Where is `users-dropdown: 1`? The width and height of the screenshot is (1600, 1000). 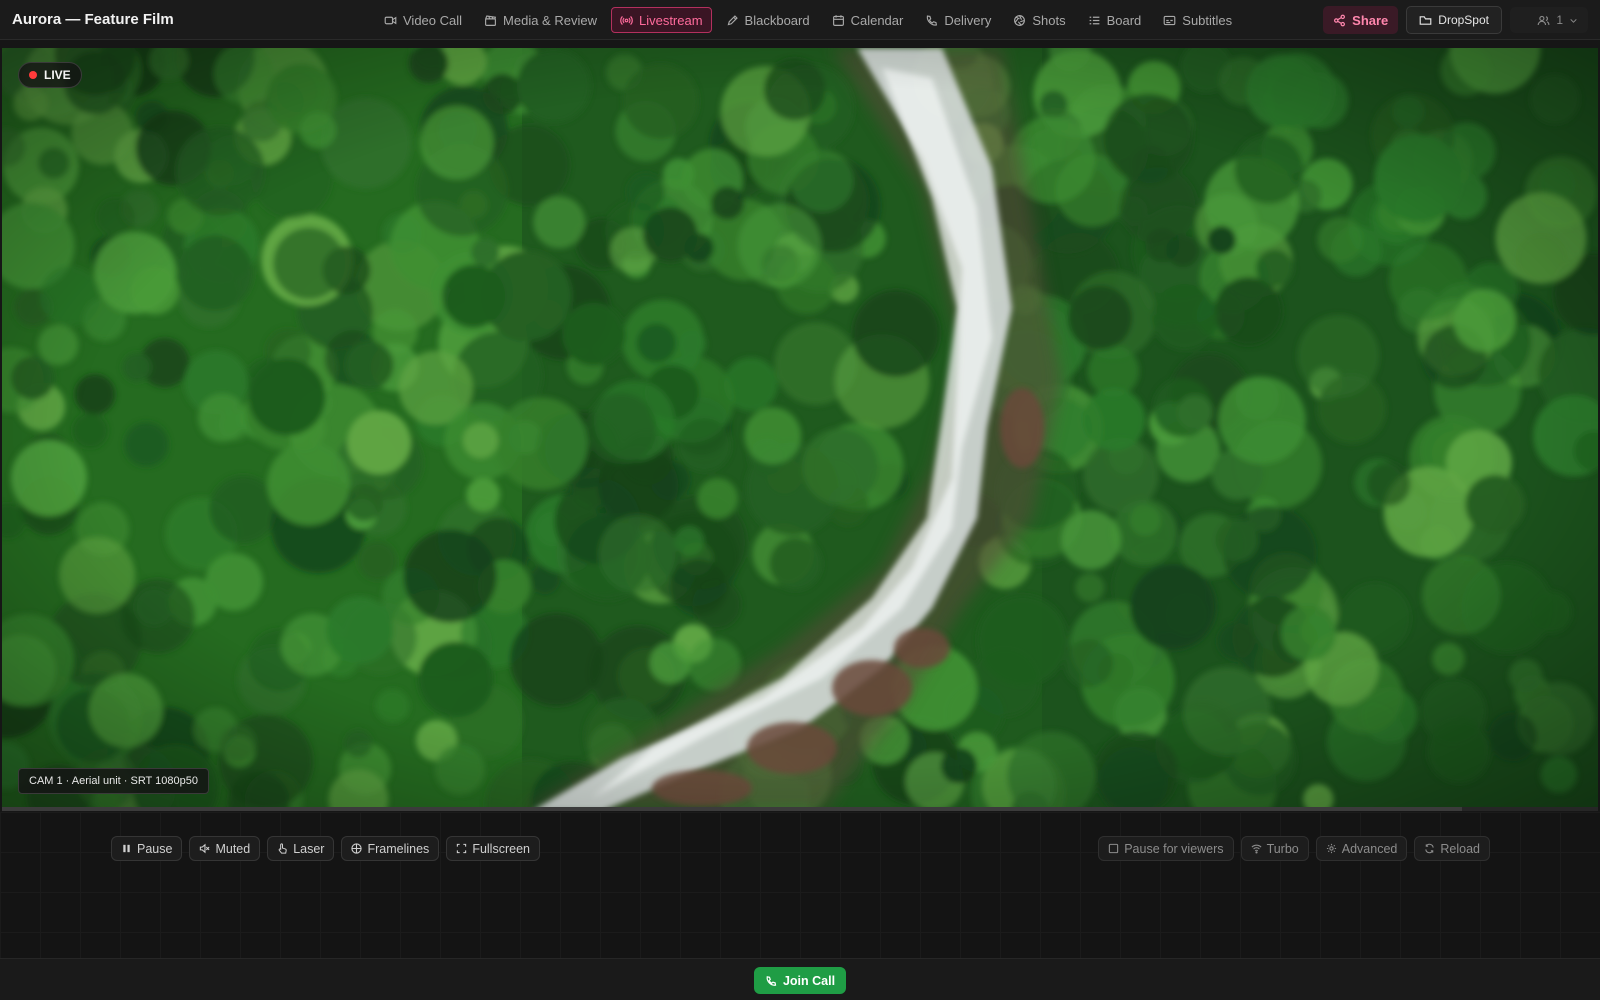
users-dropdown: 1 is located at coordinates (1549, 20).